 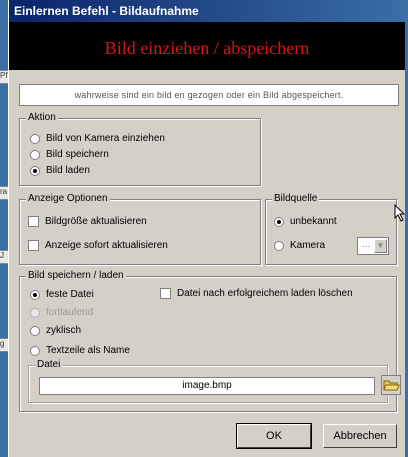 I want to click on option-label: Bild von Kamera einziehen, so click(x=105, y=138).